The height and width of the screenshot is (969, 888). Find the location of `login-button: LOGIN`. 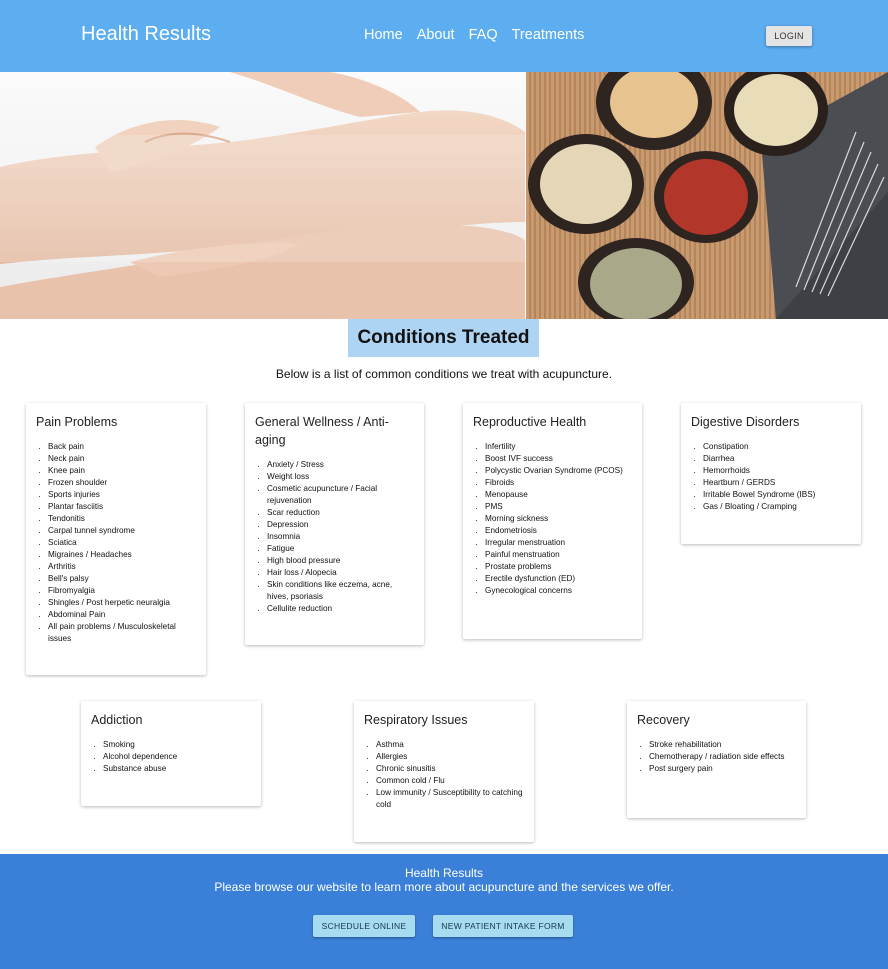

login-button: LOGIN is located at coordinates (789, 36).